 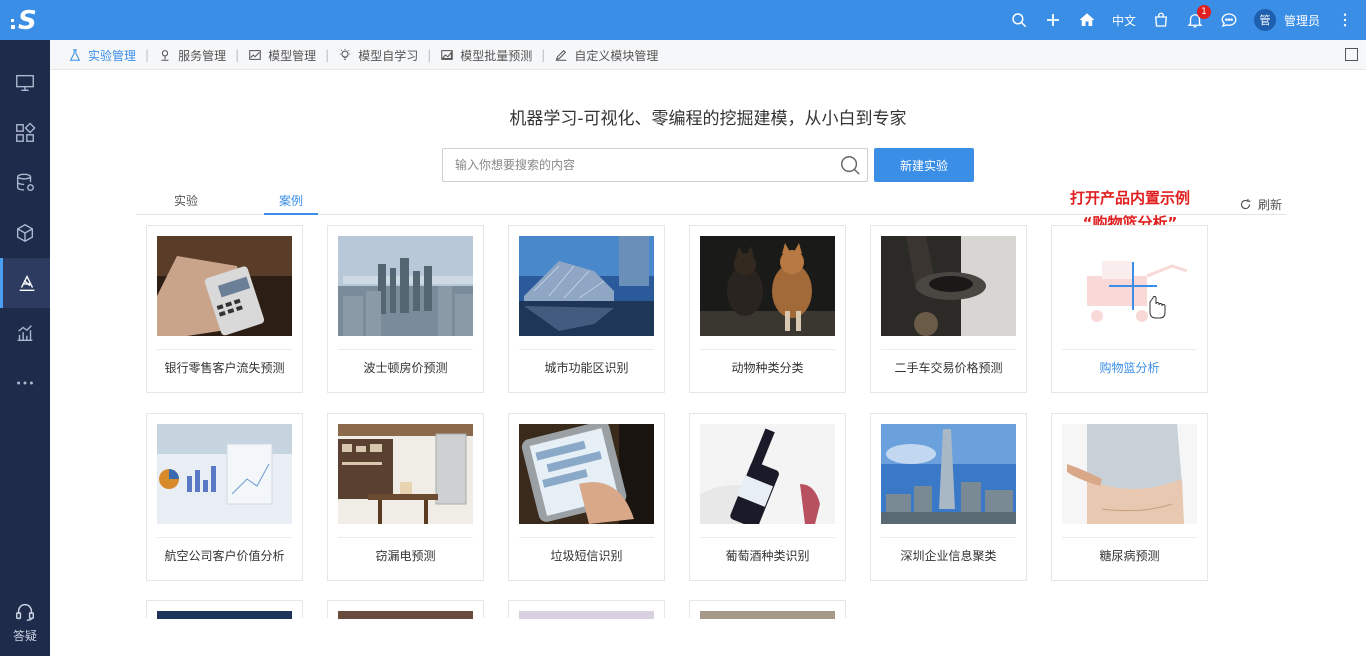 What do you see at coordinates (405, 309) in the screenshot?
I see `case-card-boston-housing: 波士顿房价预测` at bounding box center [405, 309].